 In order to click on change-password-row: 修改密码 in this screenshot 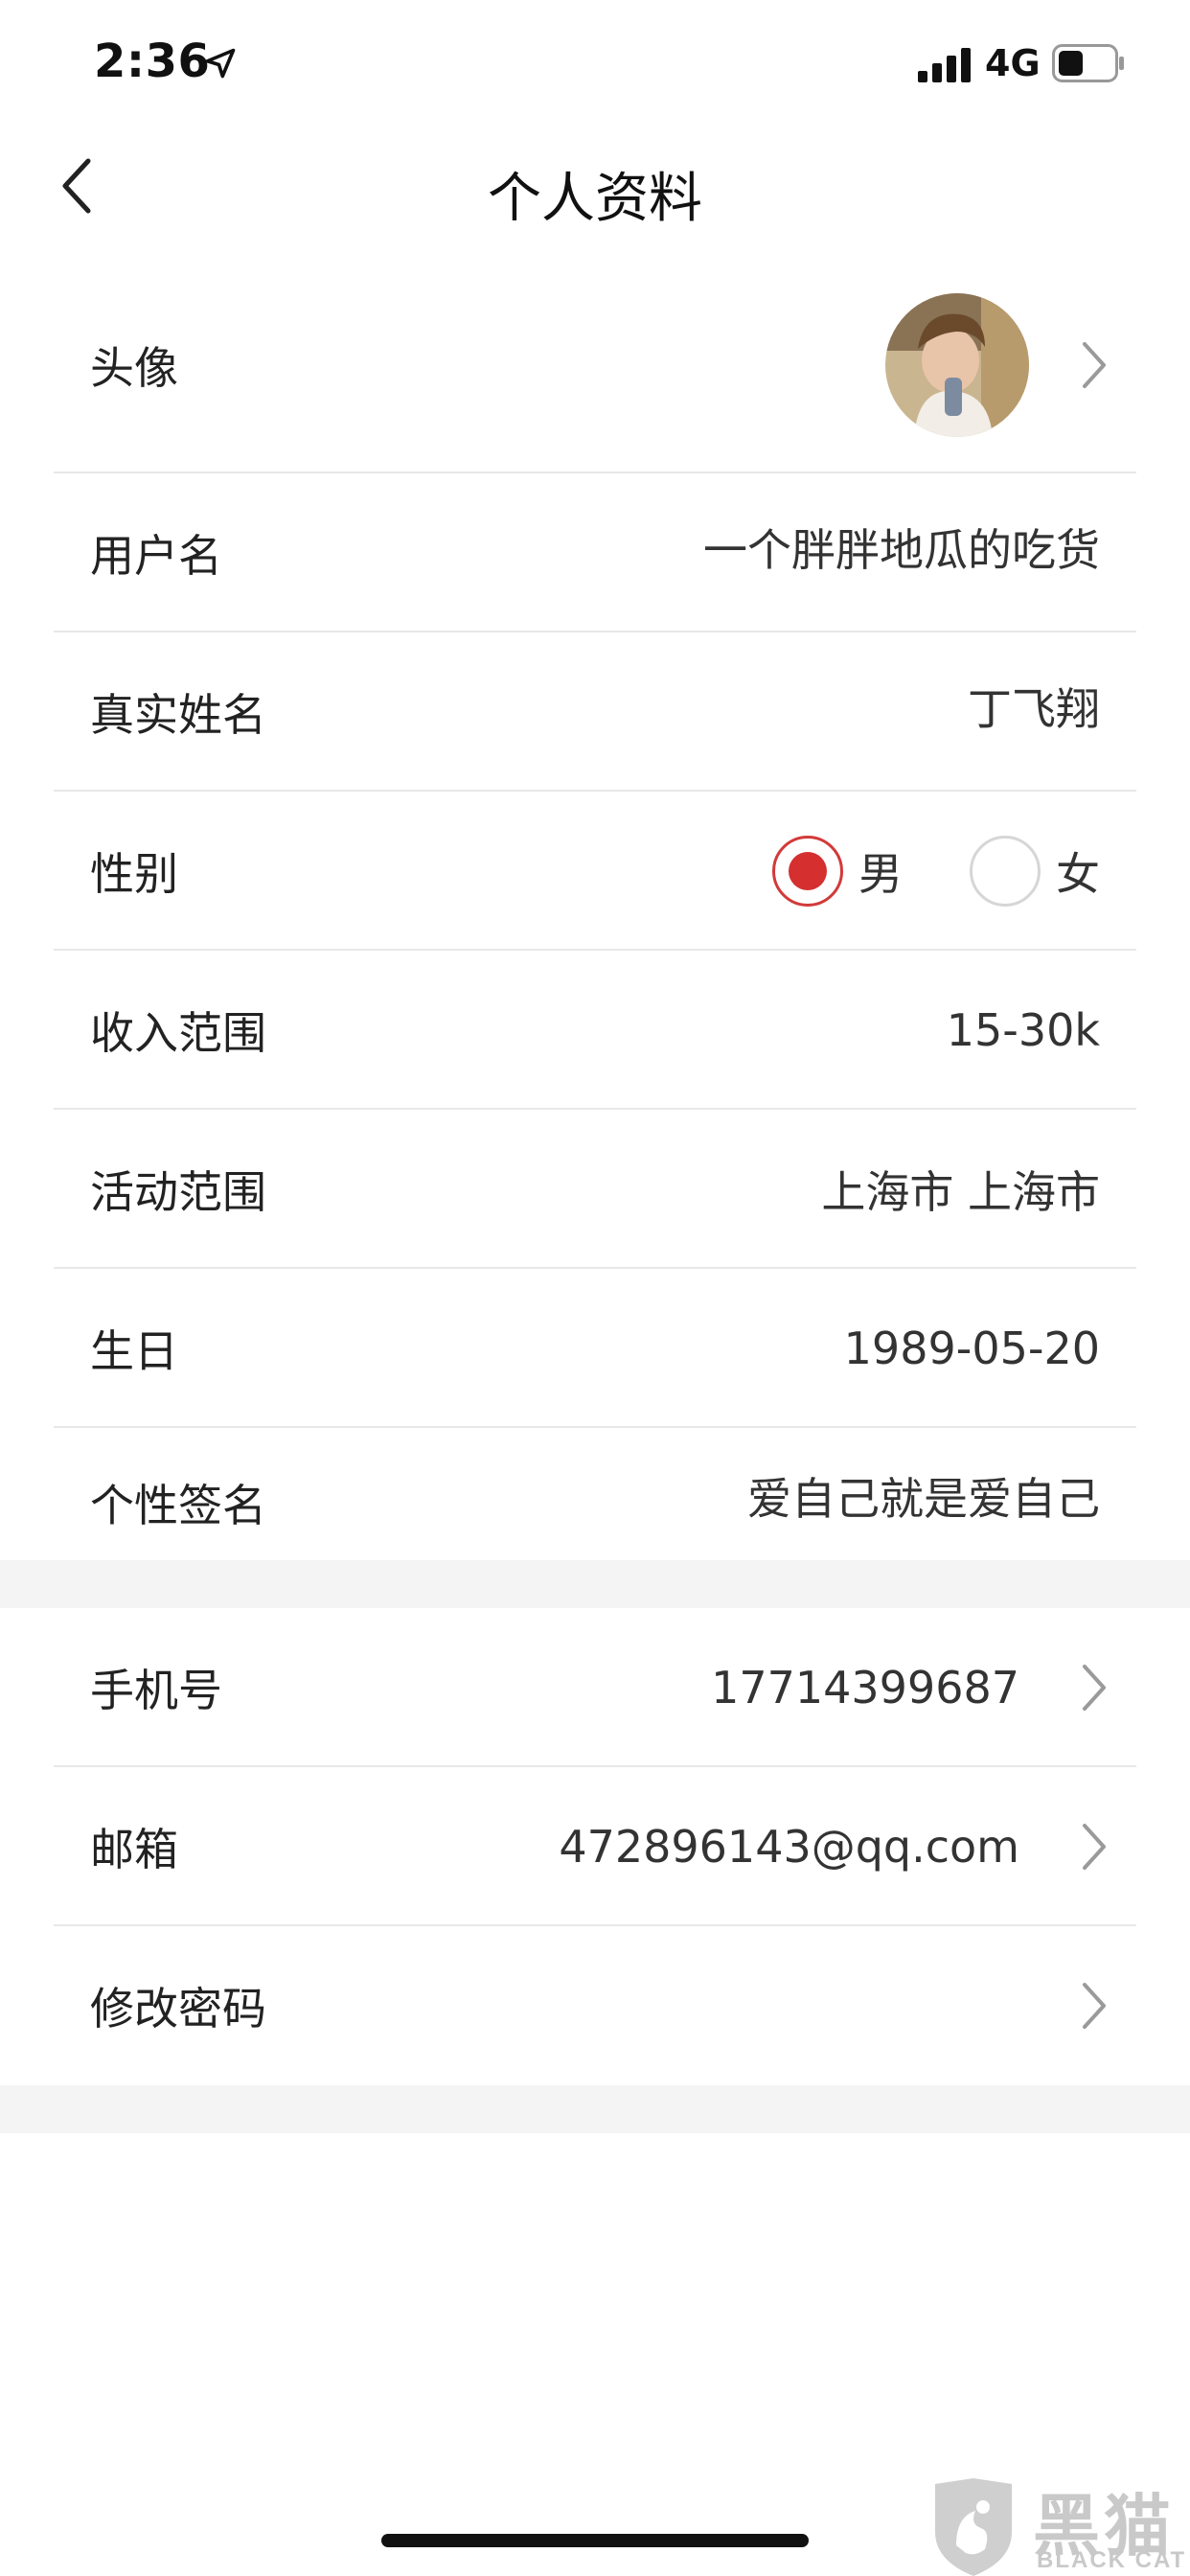, I will do `click(595, 2005)`.